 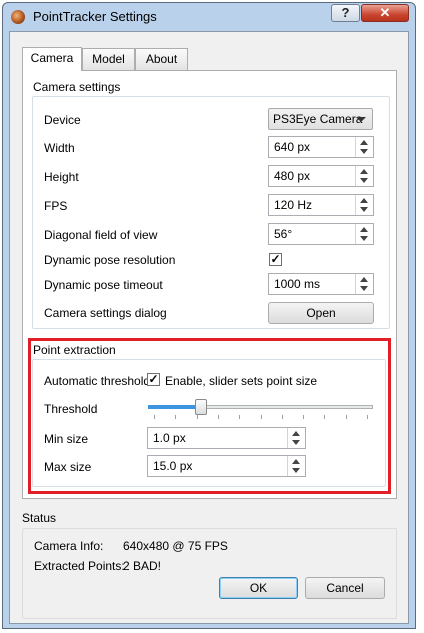 What do you see at coordinates (69, 546) in the screenshot?
I see `camera-info-label: Camera Info:` at bounding box center [69, 546].